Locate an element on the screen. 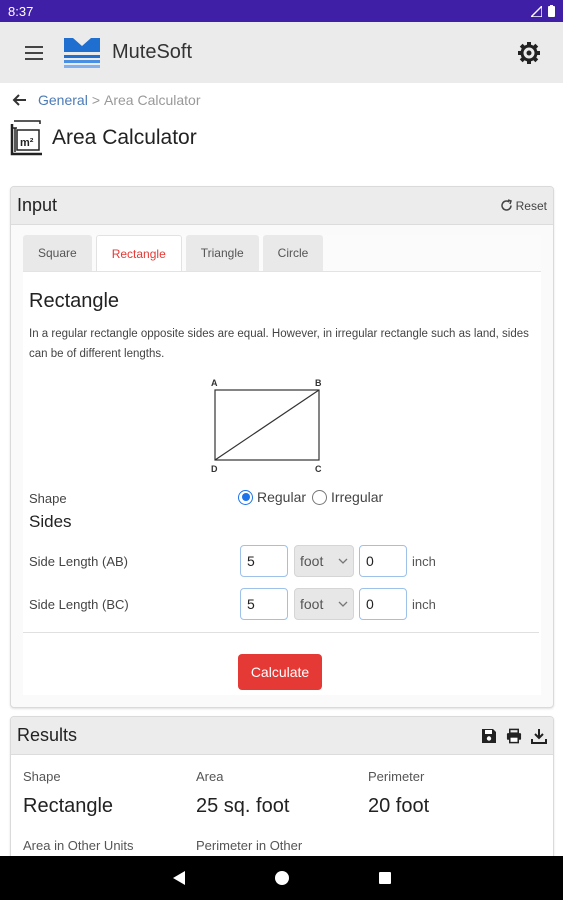 The image size is (563, 900). tab-triangle: Triangle is located at coordinates (222, 253).